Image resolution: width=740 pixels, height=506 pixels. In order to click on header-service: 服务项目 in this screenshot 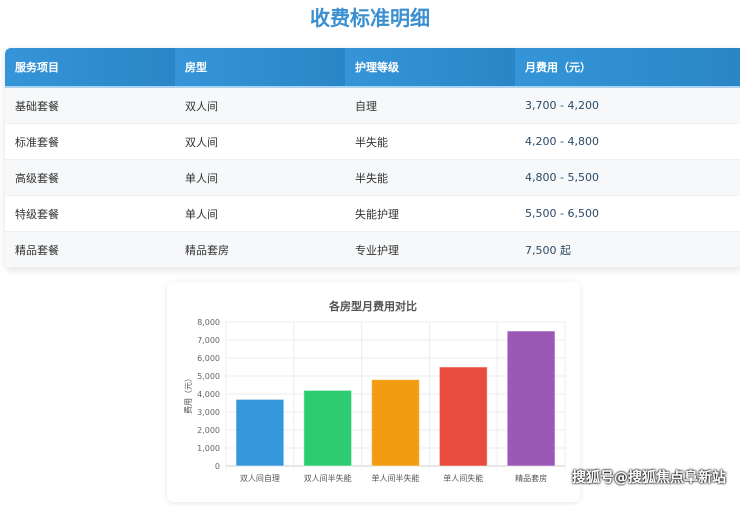, I will do `click(90, 67)`.